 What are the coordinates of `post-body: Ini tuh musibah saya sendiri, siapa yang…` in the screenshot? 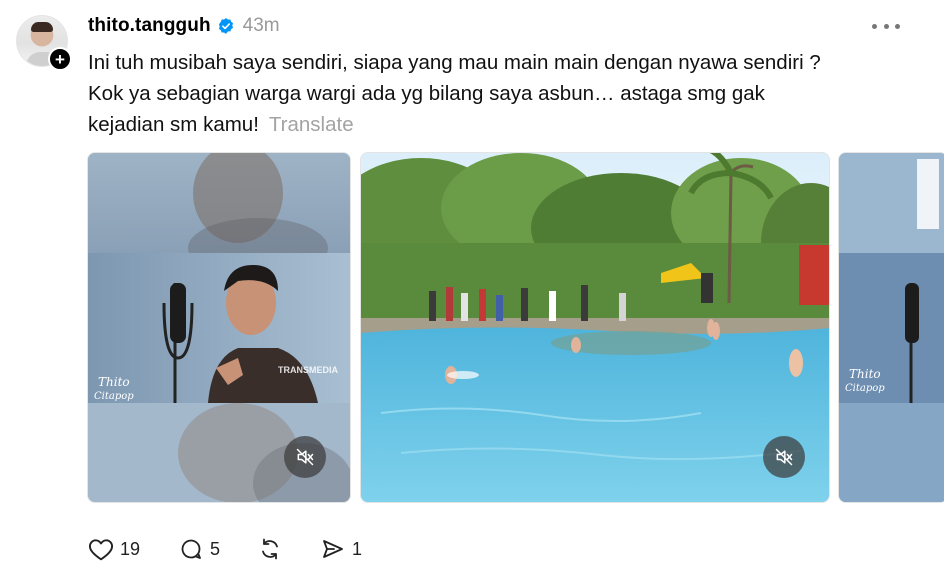 It's located at (503, 93).